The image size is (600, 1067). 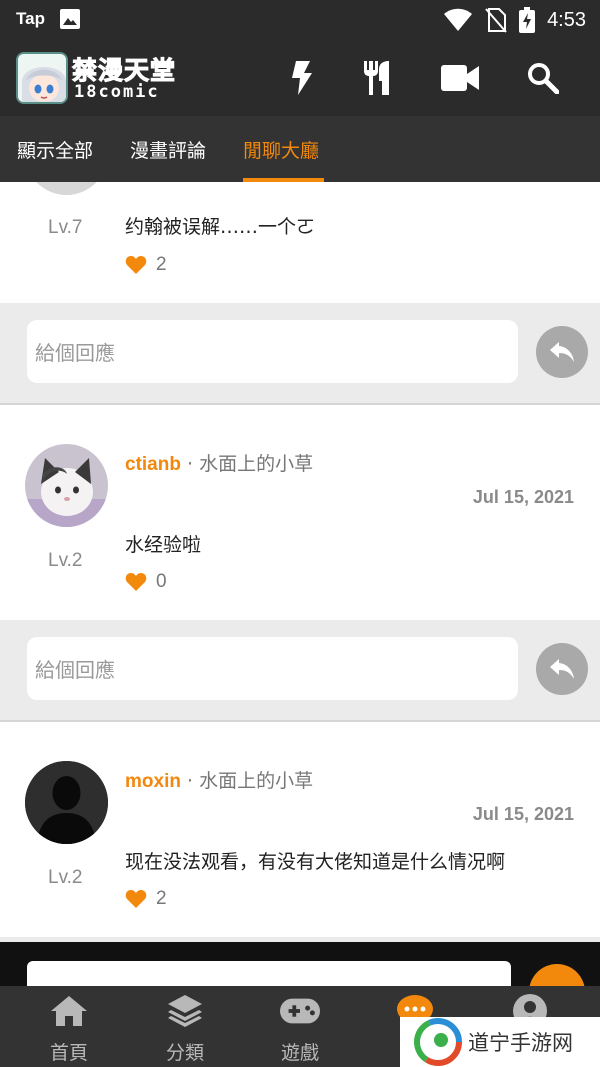 What do you see at coordinates (300, 1011) in the screenshot?
I see `gamepad-icon` at bounding box center [300, 1011].